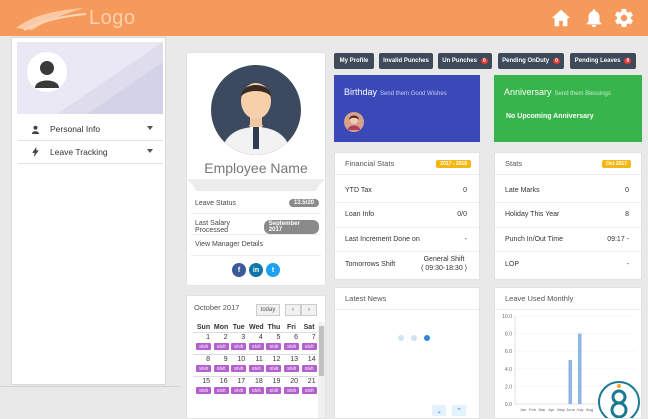 Image resolution: width=648 pixels, height=419 pixels. I want to click on leave-chart-header: Leave Used Monthly, so click(568, 299).